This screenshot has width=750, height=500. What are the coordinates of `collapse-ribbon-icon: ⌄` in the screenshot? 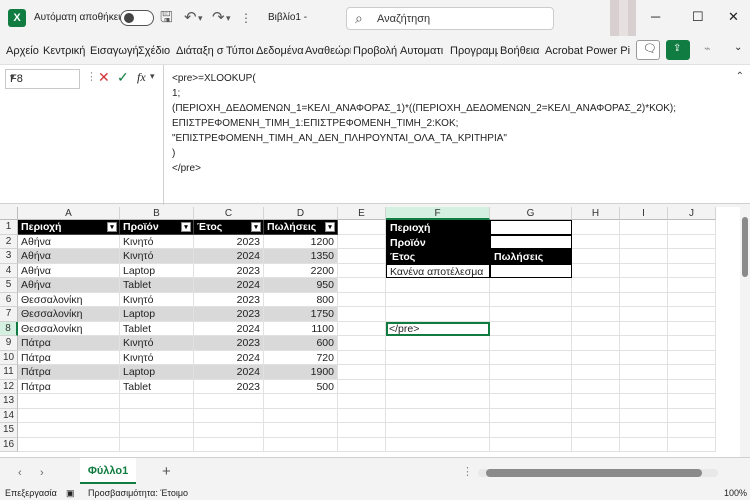 It's located at (738, 47).